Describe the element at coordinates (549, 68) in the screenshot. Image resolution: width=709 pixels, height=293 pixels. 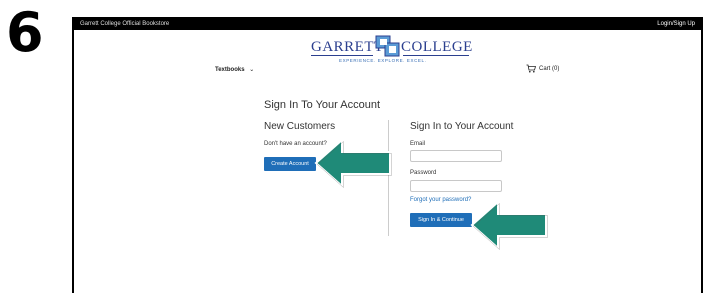
I see `cart-label: Cart (0)` at that location.